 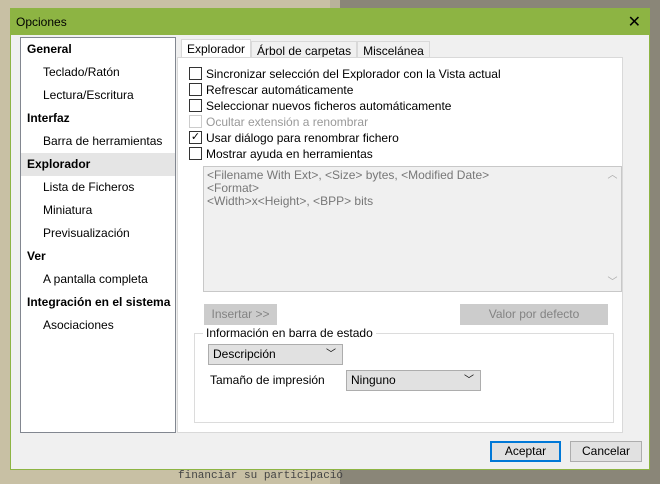 What do you see at coordinates (280, 89) in the screenshot?
I see `option-label: Refrescar automáticamente` at bounding box center [280, 89].